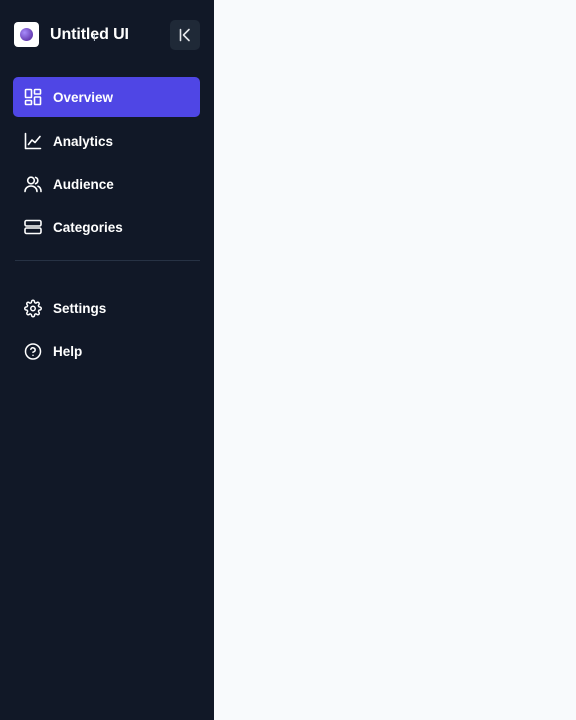  Describe the element at coordinates (33, 351) in the screenshot. I see `help-circle-icon` at that location.